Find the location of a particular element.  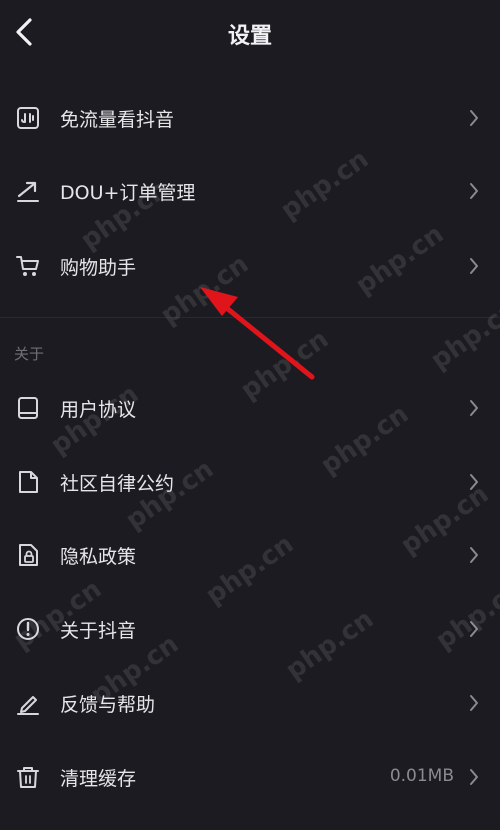

menu-item-feedback-help: 反馈与帮助 is located at coordinates (250, 703).